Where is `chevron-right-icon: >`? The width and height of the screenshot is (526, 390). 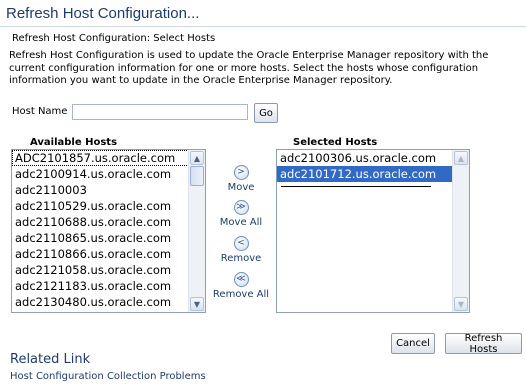
chevron-right-icon: > is located at coordinates (241, 172).